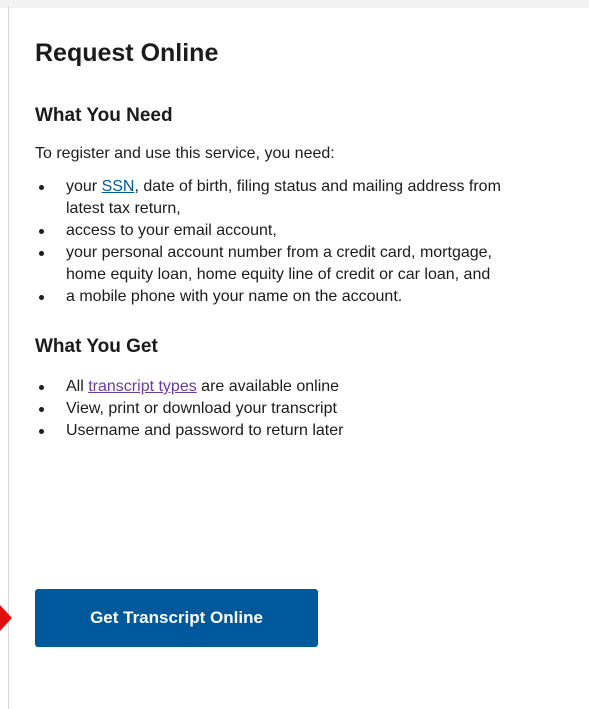 This screenshot has width=589, height=709. Describe the element at coordinates (268, 386) in the screenshot. I see `list-item-suffix: are available online` at that location.